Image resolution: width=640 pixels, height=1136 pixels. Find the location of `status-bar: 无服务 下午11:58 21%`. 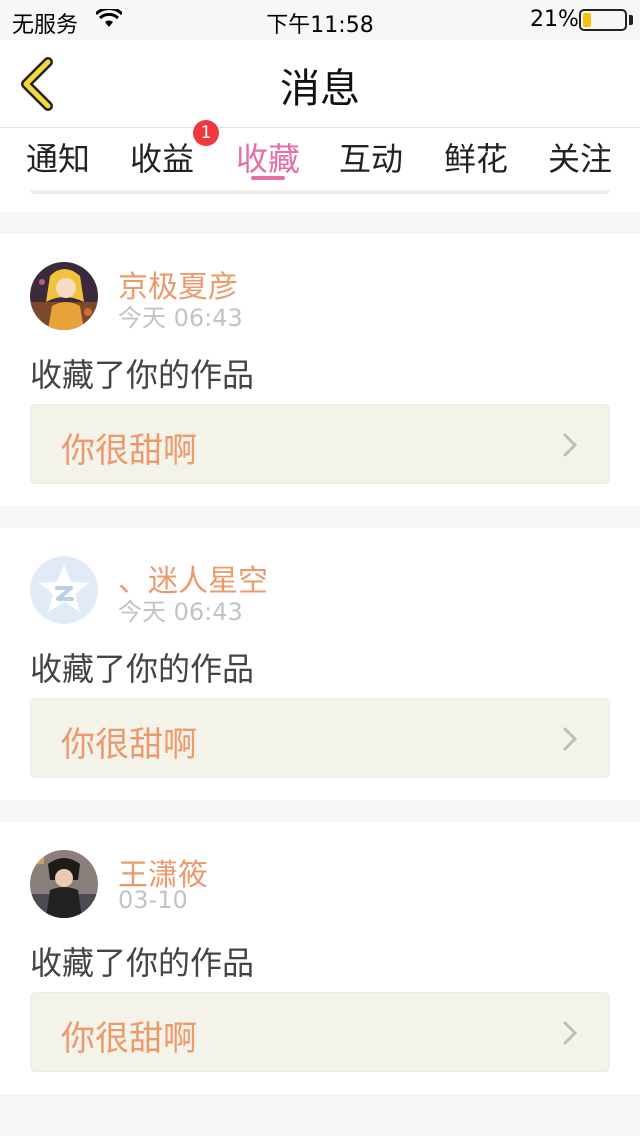

status-bar: 无服务 下午11:58 21% is located at coordinates (320, 20).